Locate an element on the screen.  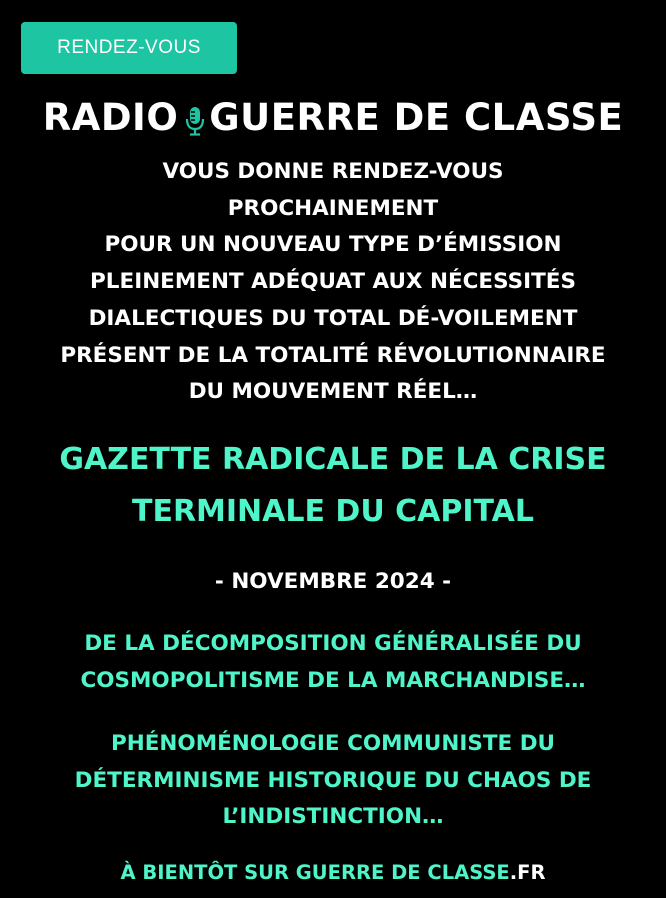
page-title: RADIO GUERRE DE CLASSE is located at coordinates (333, 117).